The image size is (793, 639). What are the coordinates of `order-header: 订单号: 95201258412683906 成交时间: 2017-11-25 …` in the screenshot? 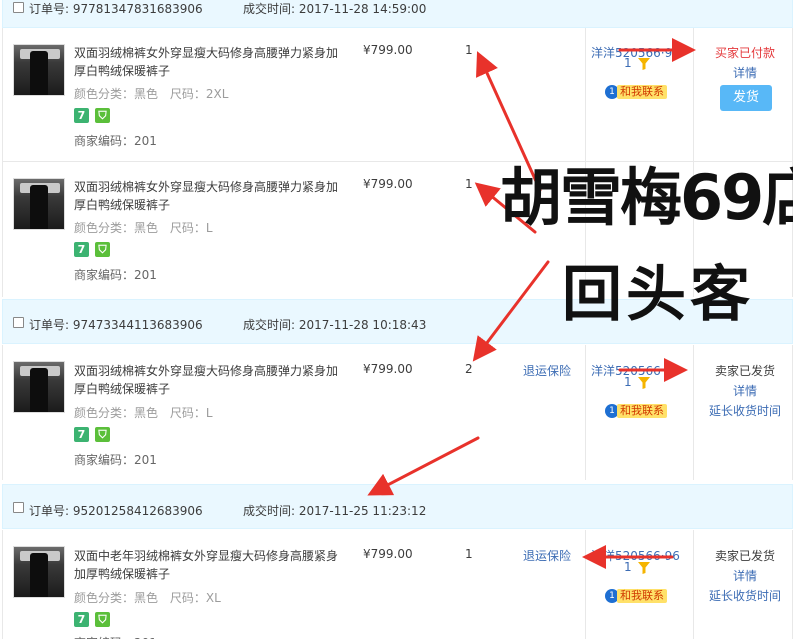 It's located at (397, 506).